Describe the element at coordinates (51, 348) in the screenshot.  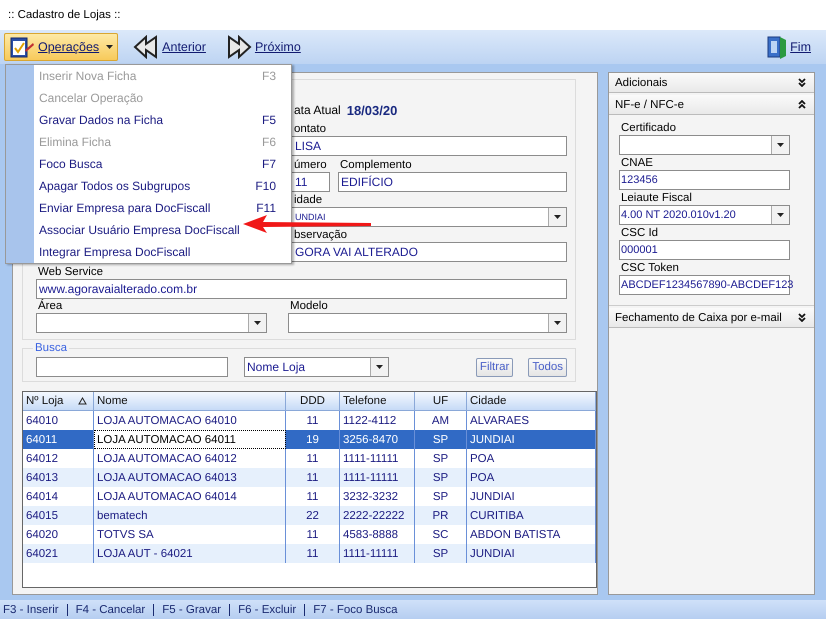
I see `group-legend: Busca` at that location.